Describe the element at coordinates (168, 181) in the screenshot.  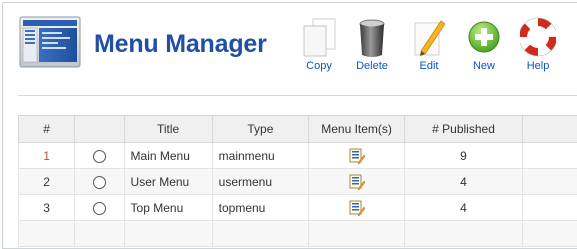
I see `row-title-link: User Menu` at that location.